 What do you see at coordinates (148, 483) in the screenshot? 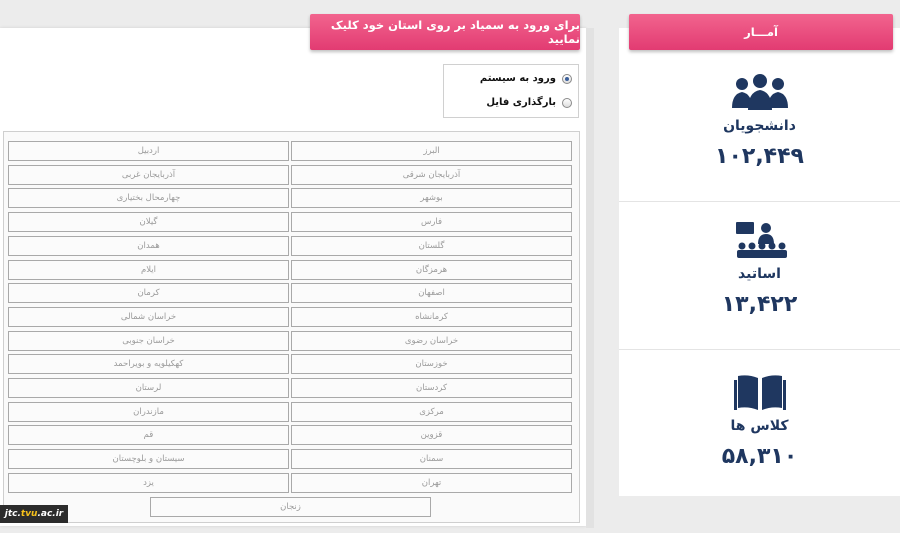
I see `province-button: یزد` at bounding box center [148, 483].